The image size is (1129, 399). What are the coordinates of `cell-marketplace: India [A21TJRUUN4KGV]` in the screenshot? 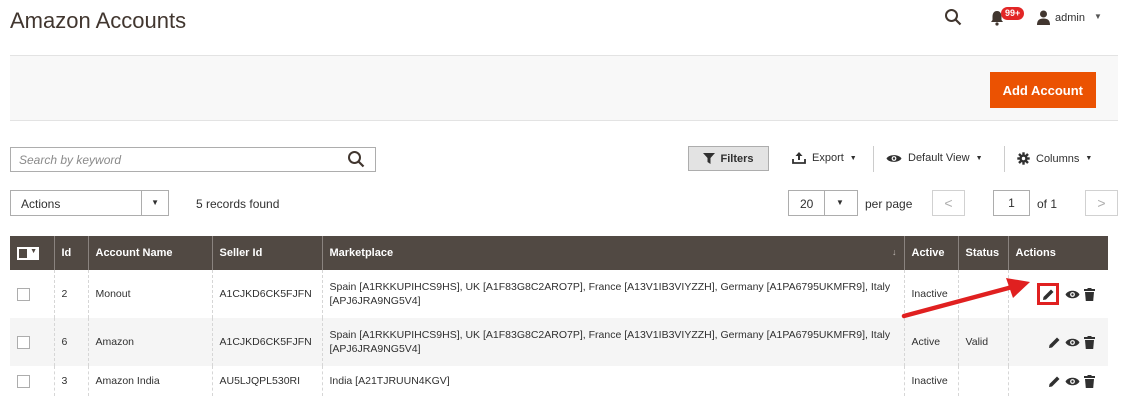 It's located at (612, 381).